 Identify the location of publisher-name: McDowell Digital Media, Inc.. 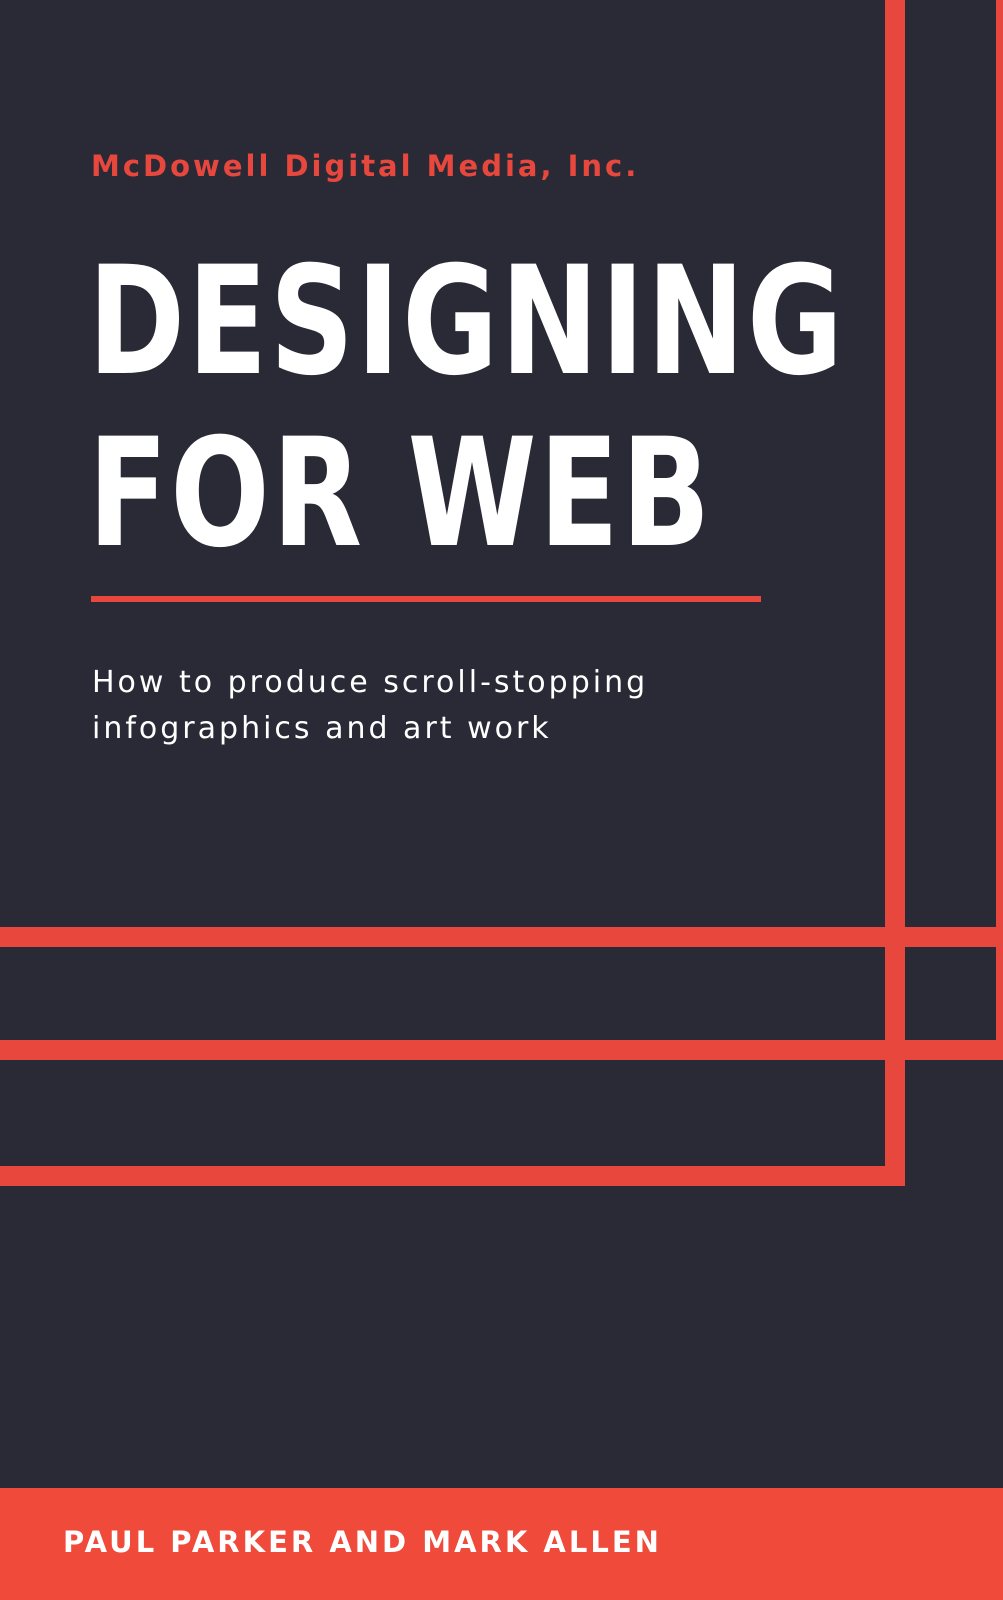
(365, 166).